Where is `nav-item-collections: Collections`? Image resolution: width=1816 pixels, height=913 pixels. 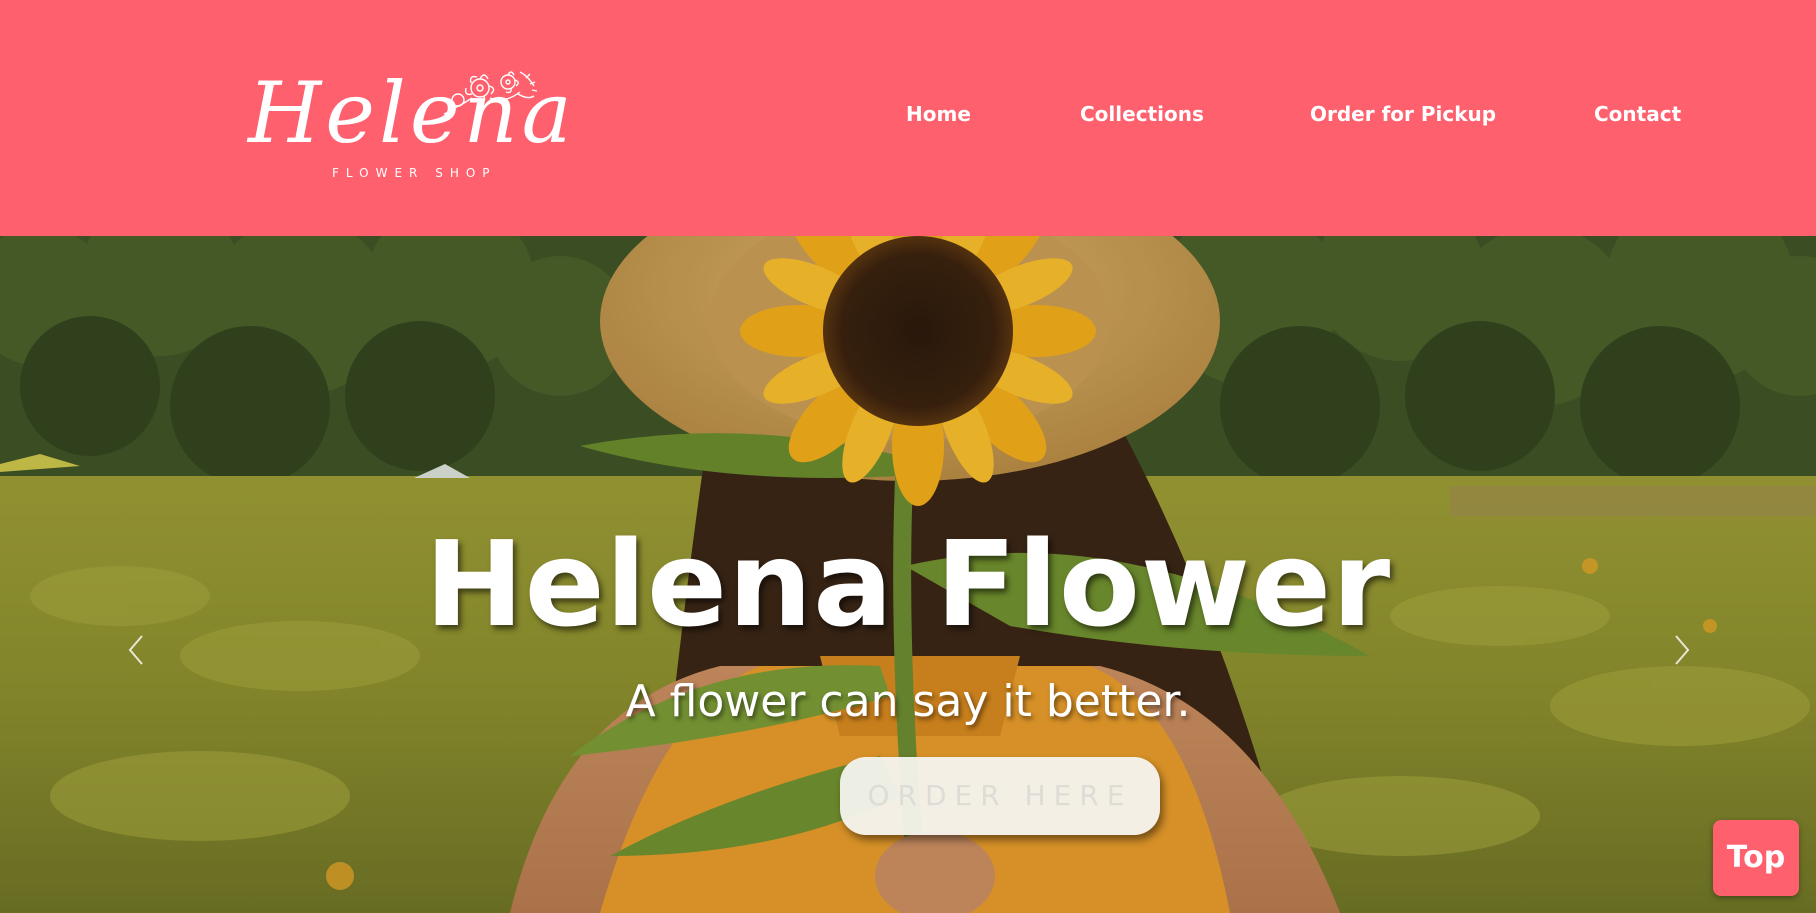 nav-item-collections: Collections is located at coordinates (1142, 114).